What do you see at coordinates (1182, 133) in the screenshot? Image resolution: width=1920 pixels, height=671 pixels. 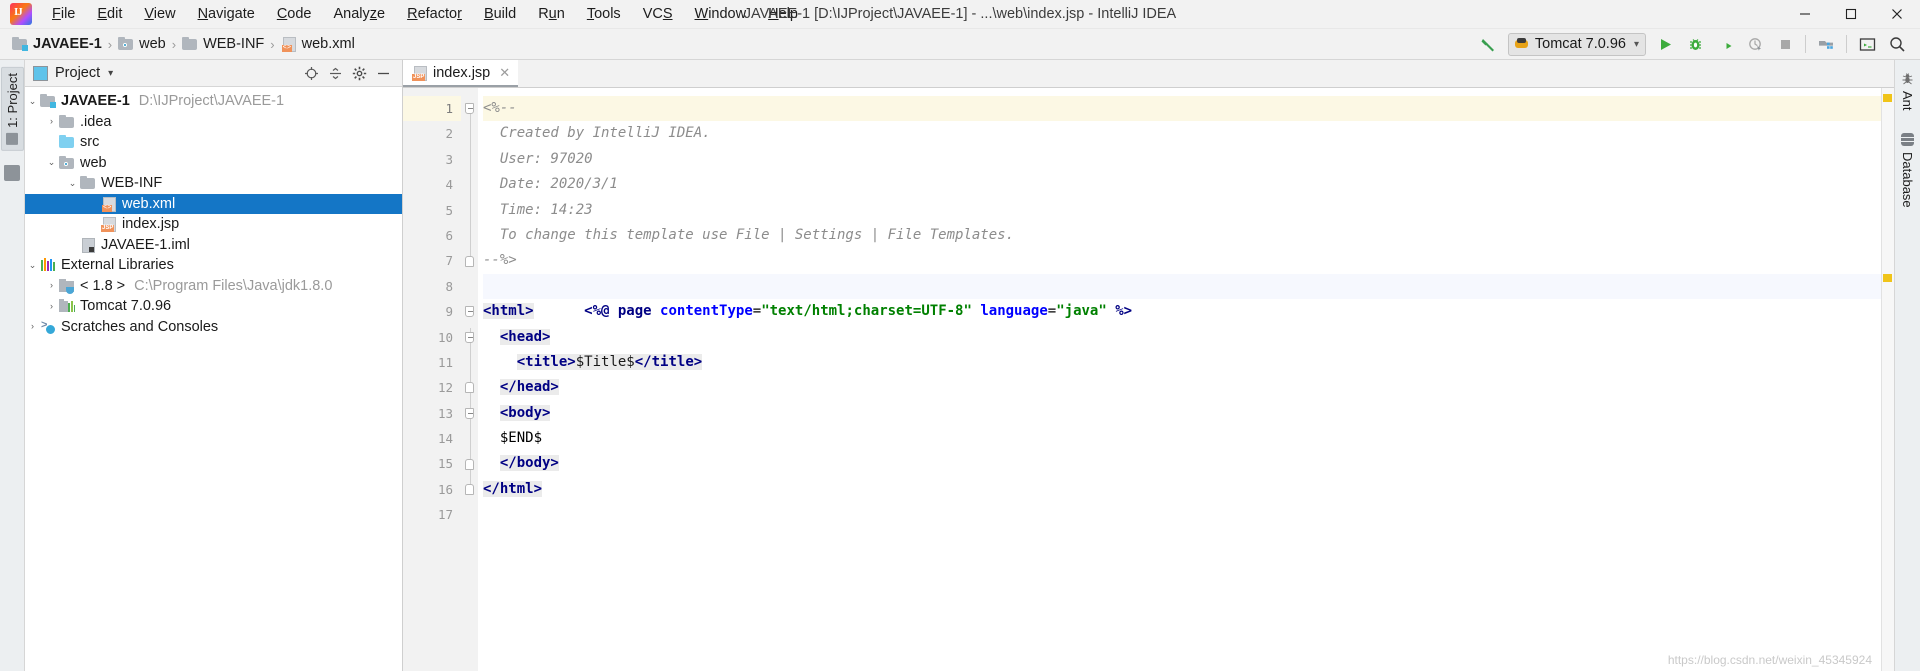 I see `code-line-2: Created by IntelliJ IDEA.` at bounding box center [1182, 133].